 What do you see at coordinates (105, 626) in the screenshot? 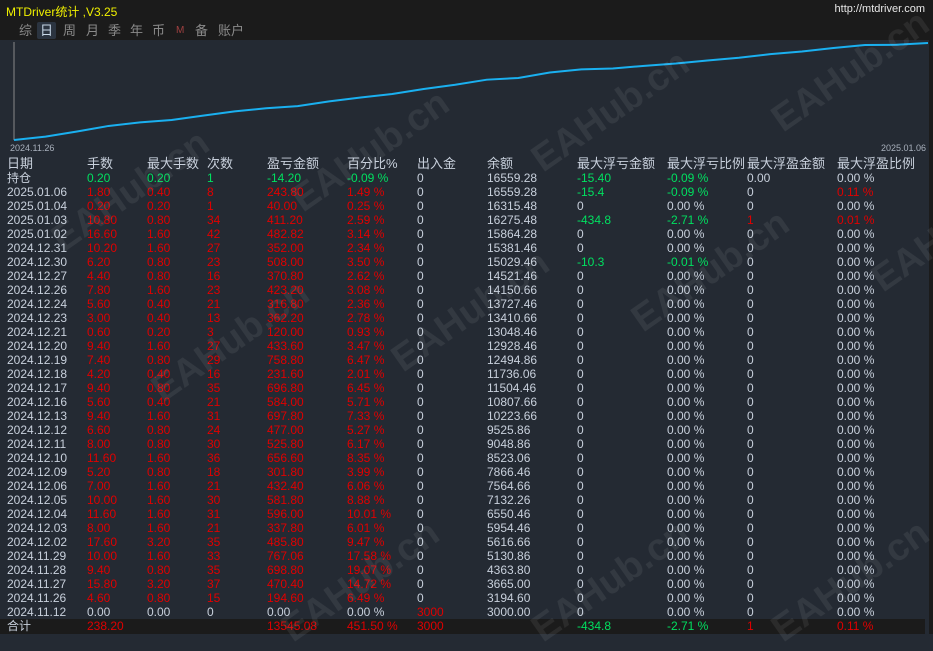
I see `cell-col-1: 238.20` at bounding box center [105, 626].